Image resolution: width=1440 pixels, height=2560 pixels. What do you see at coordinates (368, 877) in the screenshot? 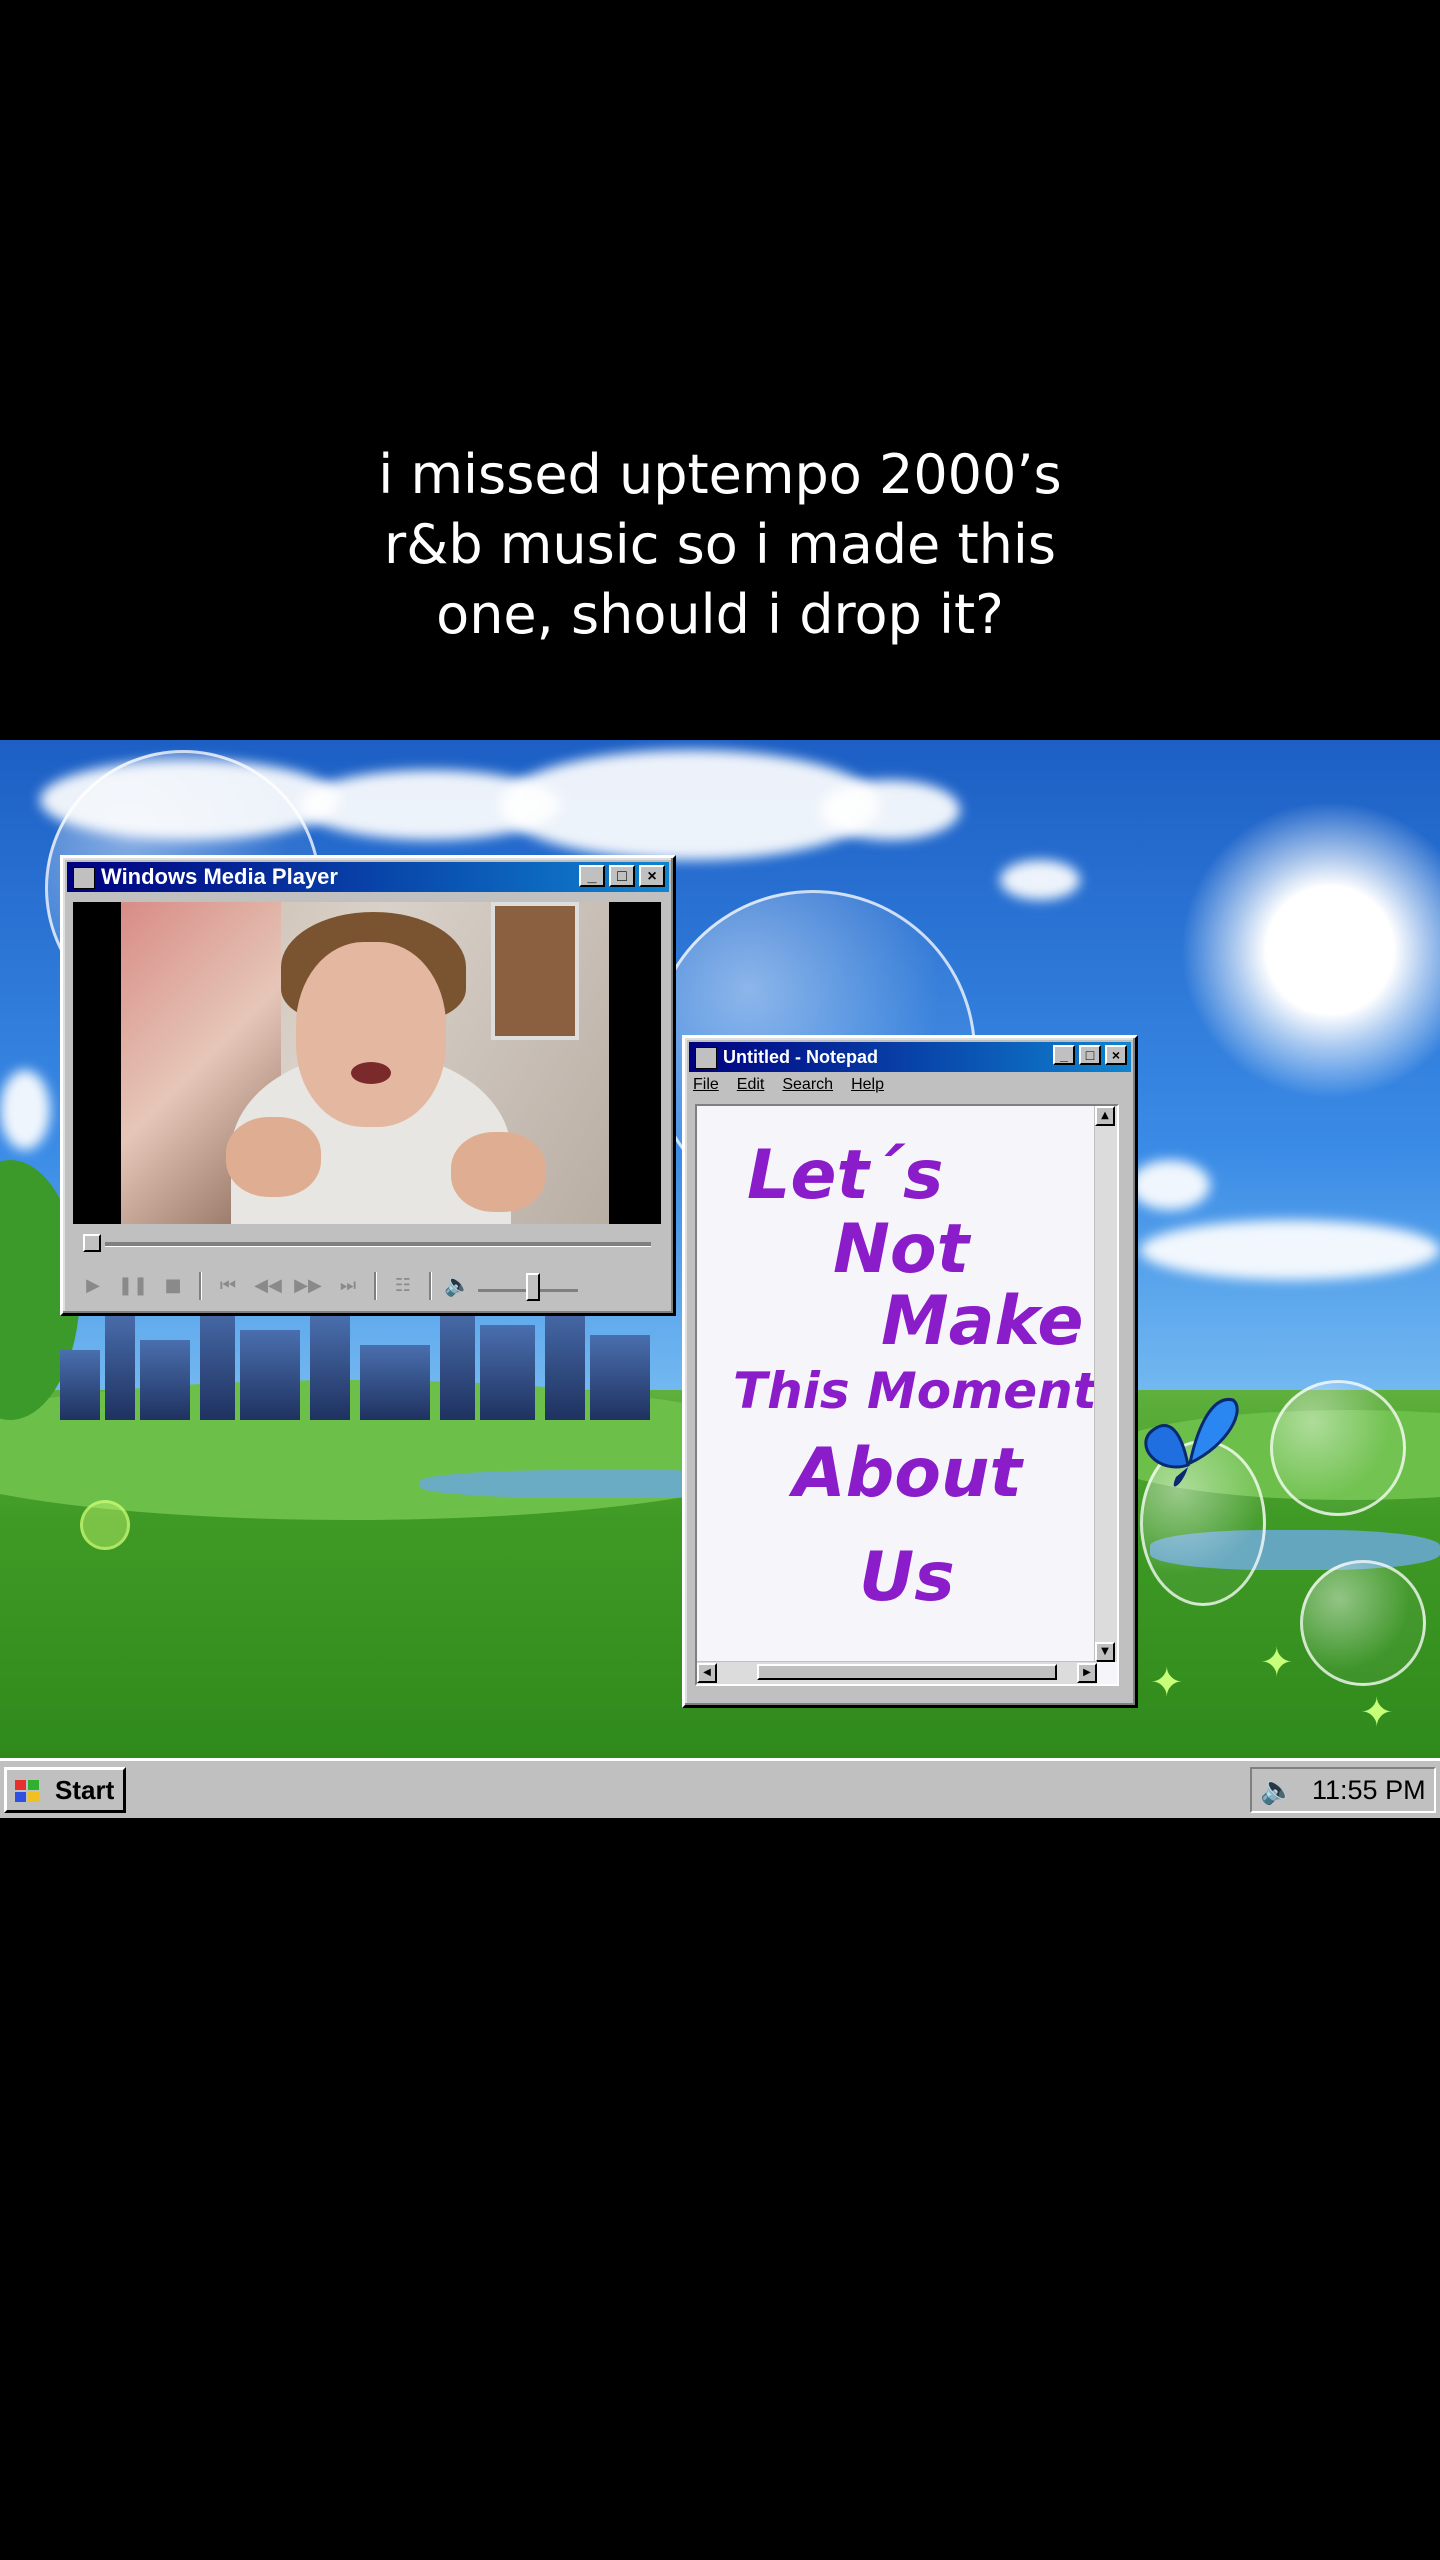
I see `media-player-titlebar: Windows Media Player _ □ ×` at bounding box center [368, 877].